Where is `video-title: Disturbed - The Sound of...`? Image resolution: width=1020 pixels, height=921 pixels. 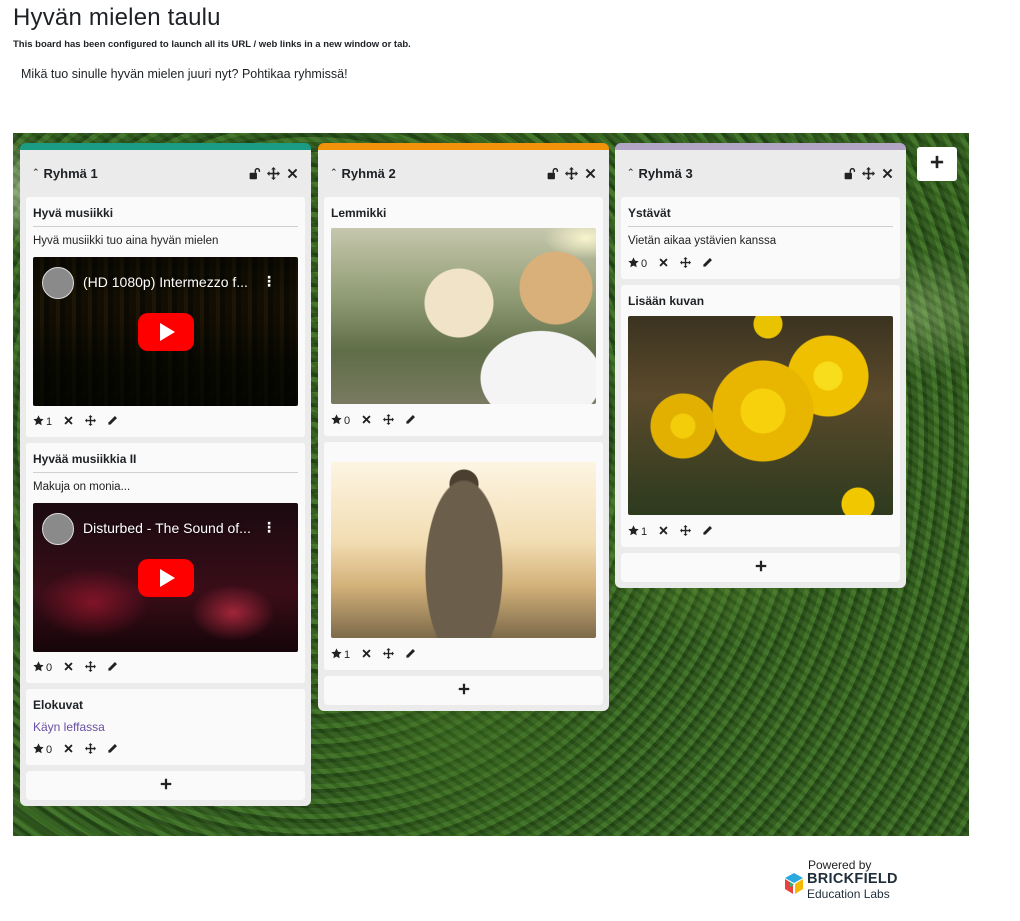 video-title: Disturbed - The Sound of... is located at coordinates (172, 528).